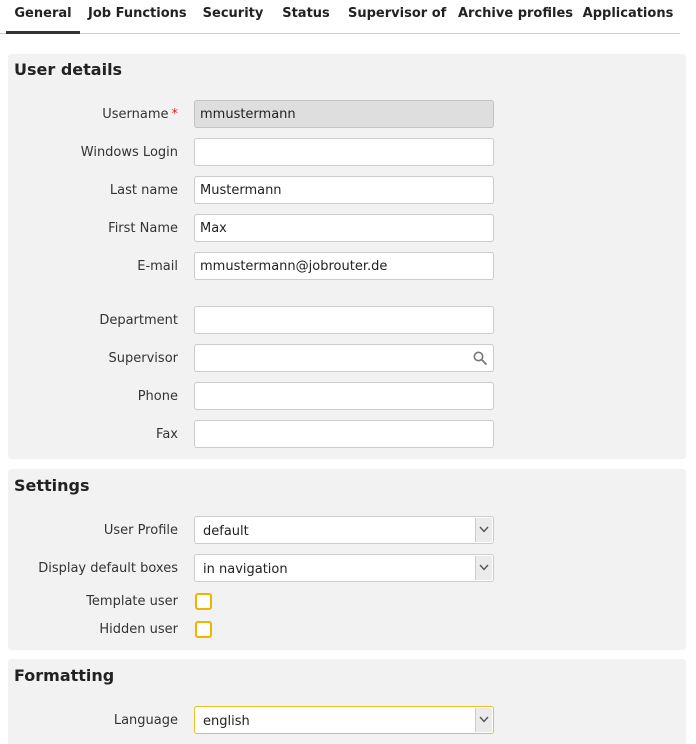 The image size is (696, 744). I want to click on last-name-label: Last name, so click(143, 190).